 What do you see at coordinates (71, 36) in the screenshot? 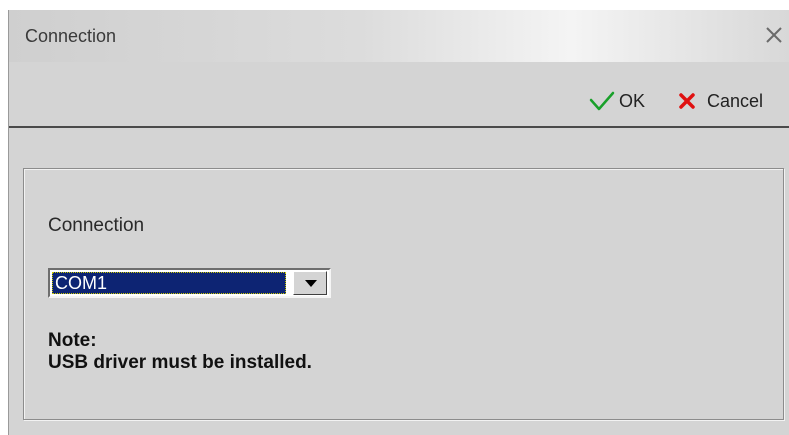
I see `window-title: Connection` at bounding box center [71, 36].